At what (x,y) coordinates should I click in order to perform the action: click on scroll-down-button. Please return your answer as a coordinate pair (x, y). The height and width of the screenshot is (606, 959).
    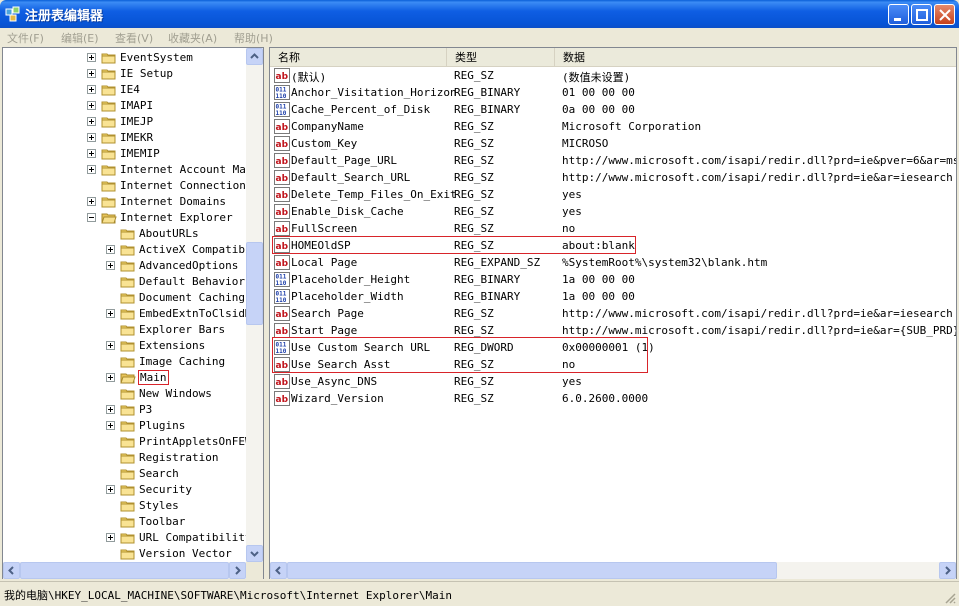
    Looking at the image, I should click on (254, 553).